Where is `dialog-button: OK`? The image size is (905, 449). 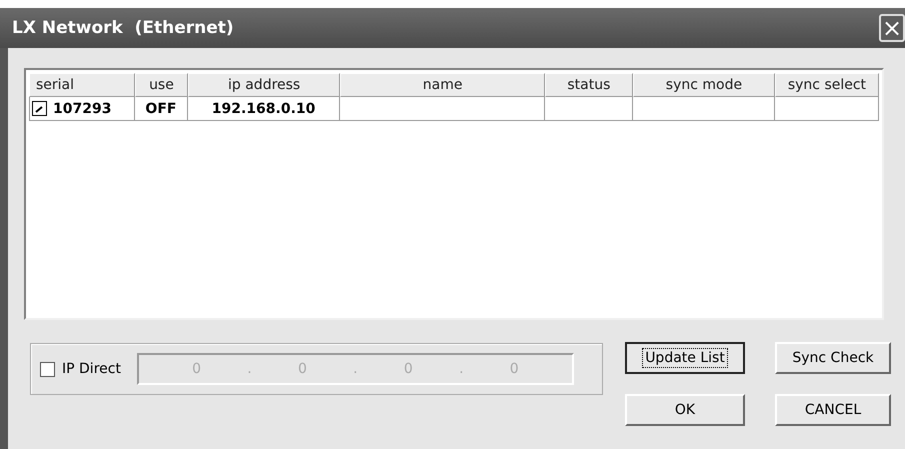
dialog-button: OK is located at coordinates (685, 410).